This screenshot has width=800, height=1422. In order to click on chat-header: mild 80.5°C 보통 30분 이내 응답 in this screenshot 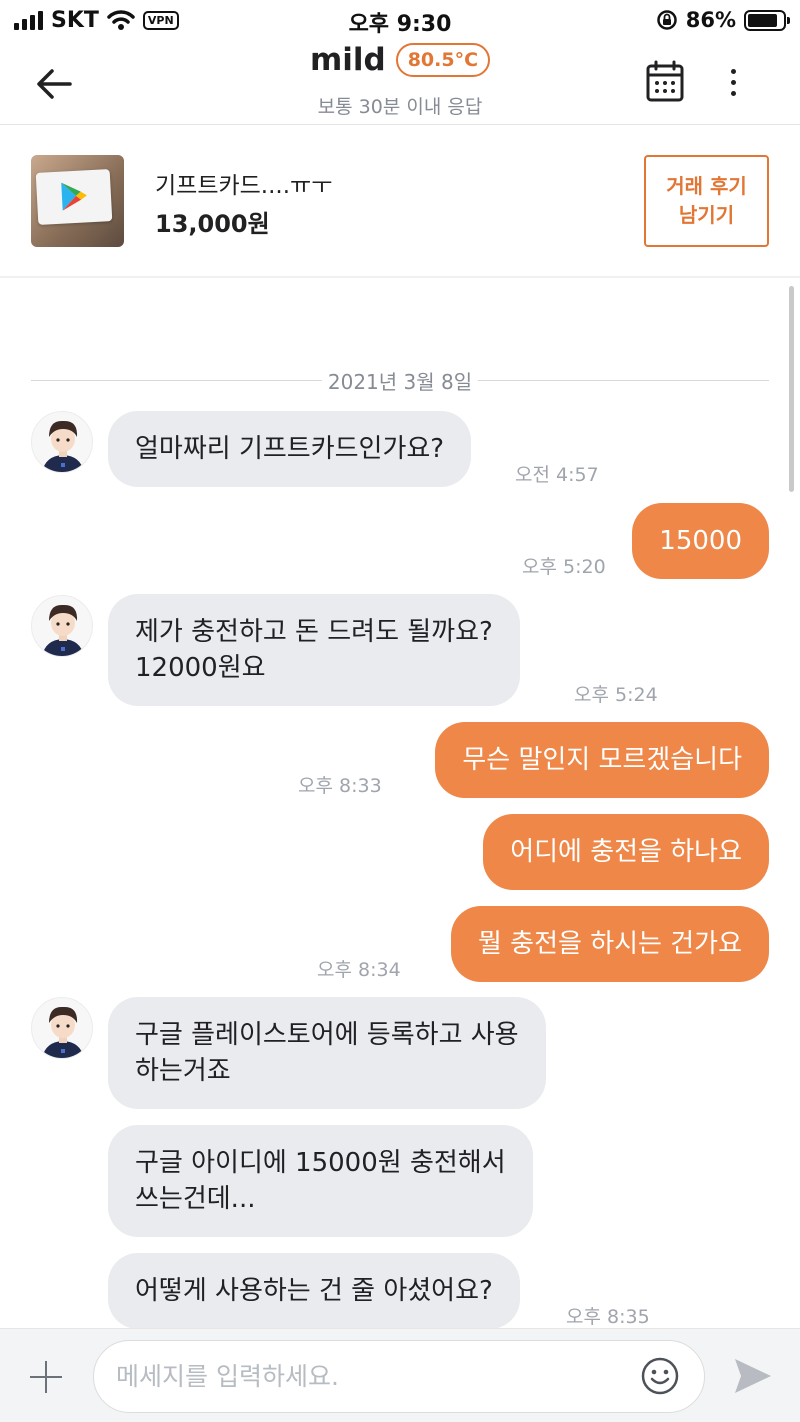, I will do `click(400, 82)`.